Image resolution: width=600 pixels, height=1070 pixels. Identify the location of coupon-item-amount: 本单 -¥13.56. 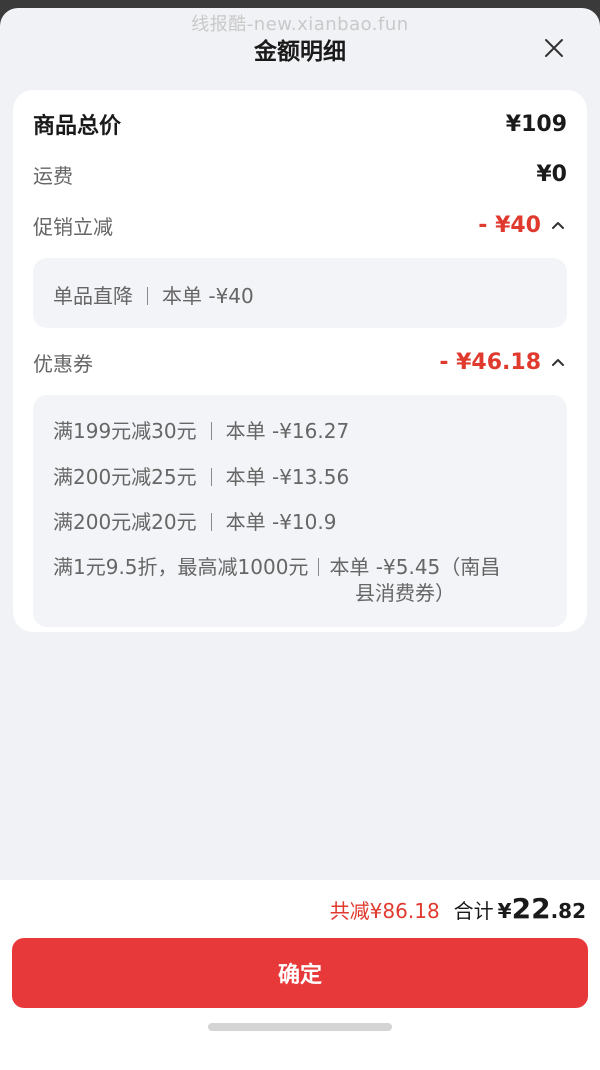
(287, 477).